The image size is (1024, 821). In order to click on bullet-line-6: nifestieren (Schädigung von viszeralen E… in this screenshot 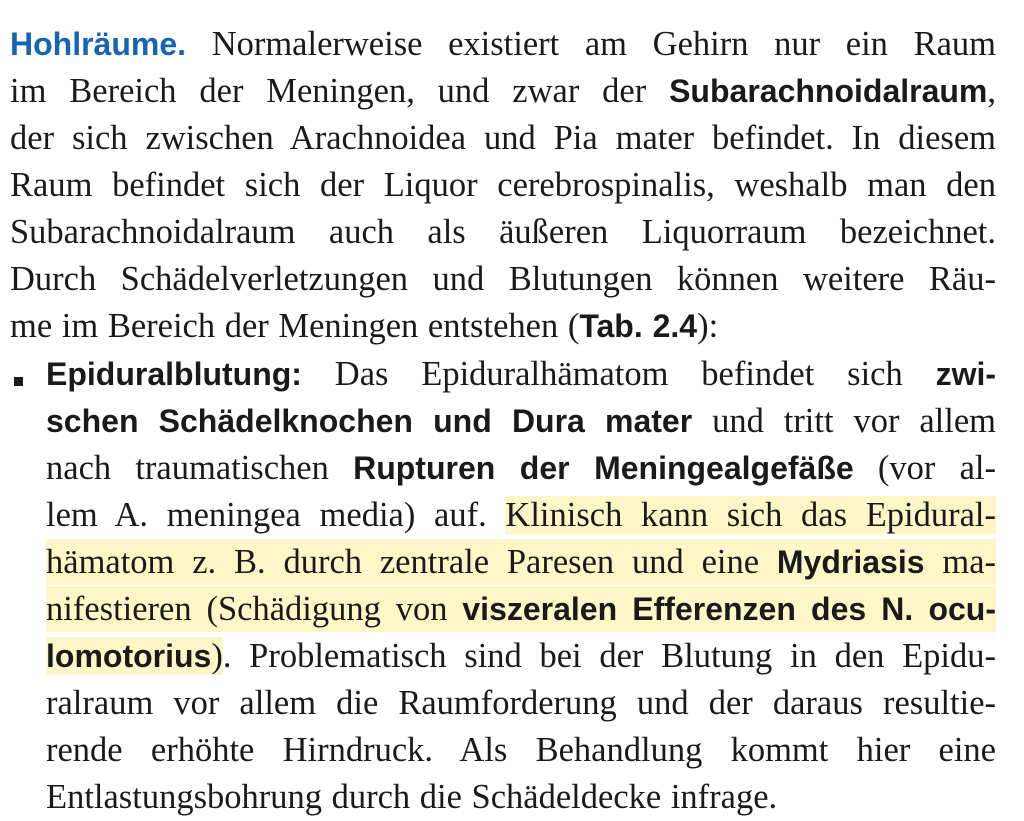, I will do `click(521, 609)`.